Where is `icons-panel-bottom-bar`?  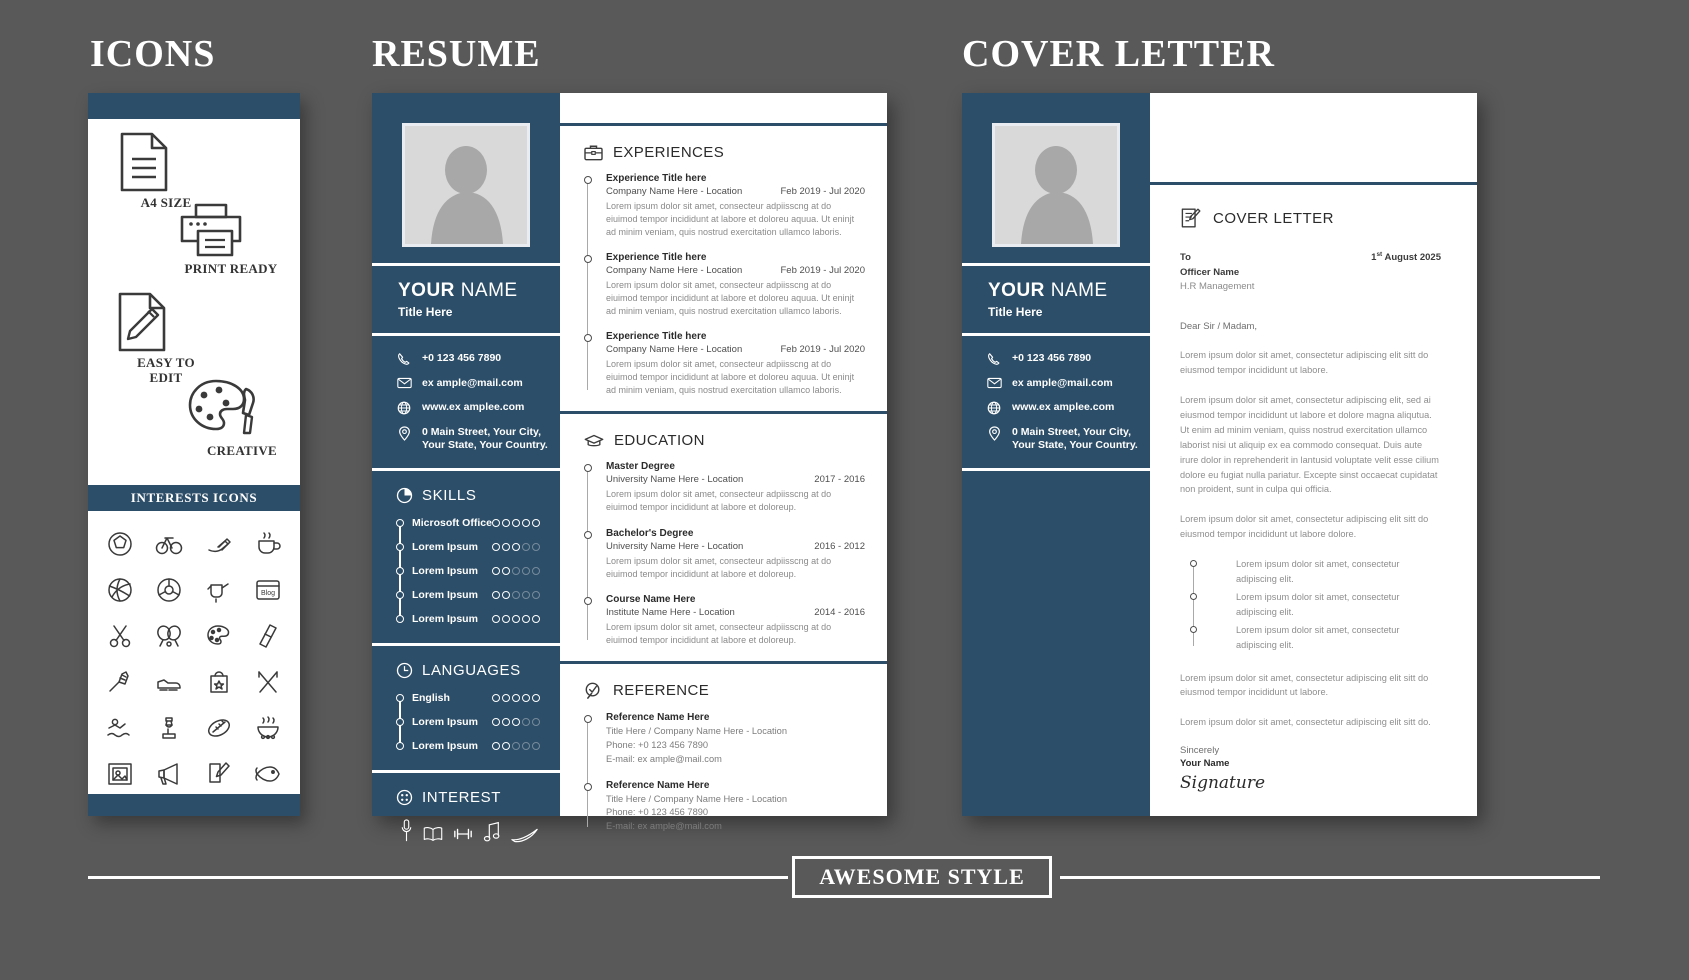
icons-panel-bottom-bar is located at coordinates (194, 805).